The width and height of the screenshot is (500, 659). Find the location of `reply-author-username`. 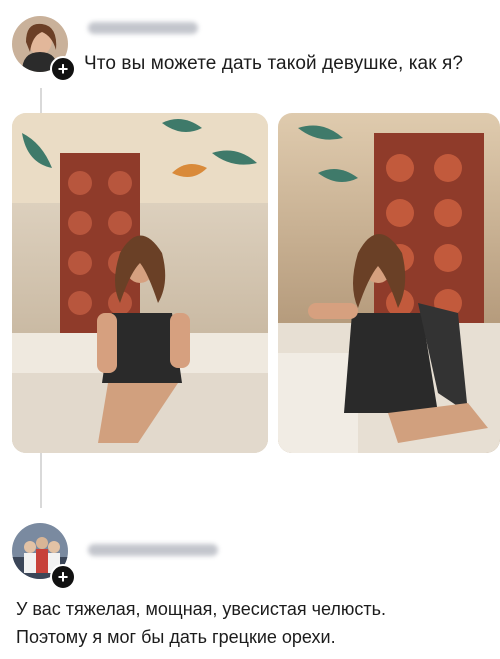

reply-author-username is located at coordinates (153, 550).